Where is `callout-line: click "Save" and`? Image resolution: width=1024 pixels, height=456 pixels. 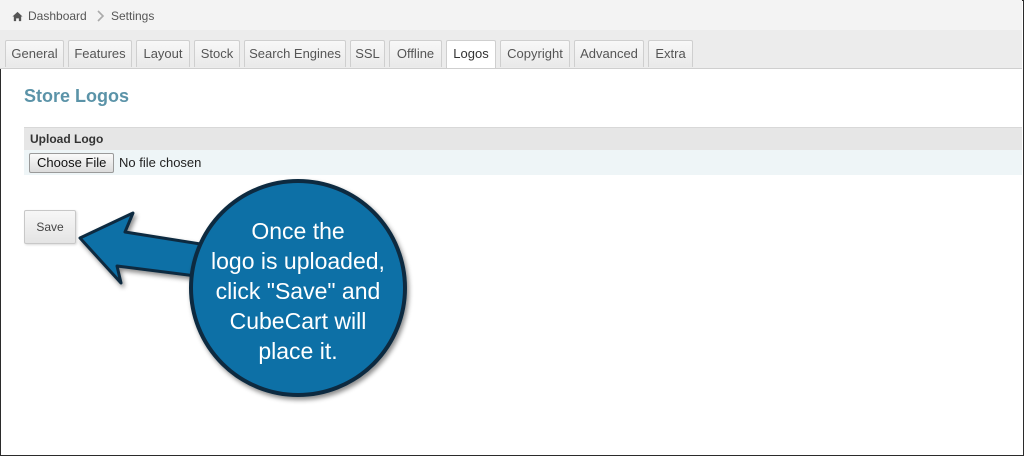
callout-line: click "Save" and is located at coordinates (298, 291).